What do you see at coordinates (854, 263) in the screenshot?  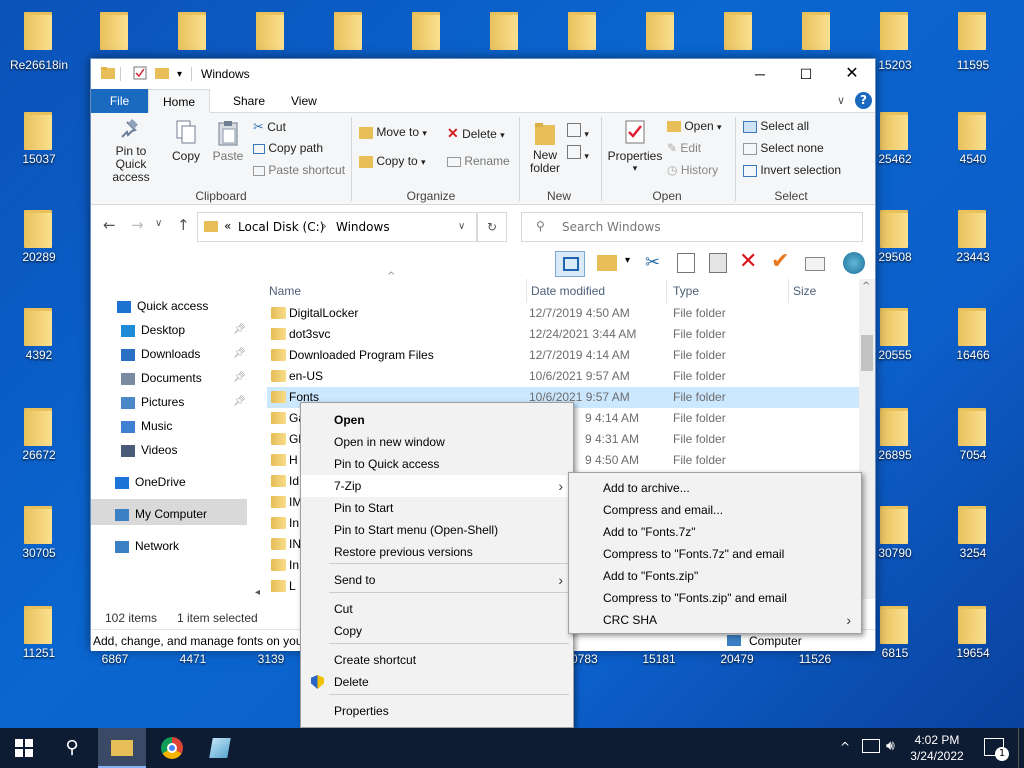 I see `globe-icon` at bounding box center [854, 263].